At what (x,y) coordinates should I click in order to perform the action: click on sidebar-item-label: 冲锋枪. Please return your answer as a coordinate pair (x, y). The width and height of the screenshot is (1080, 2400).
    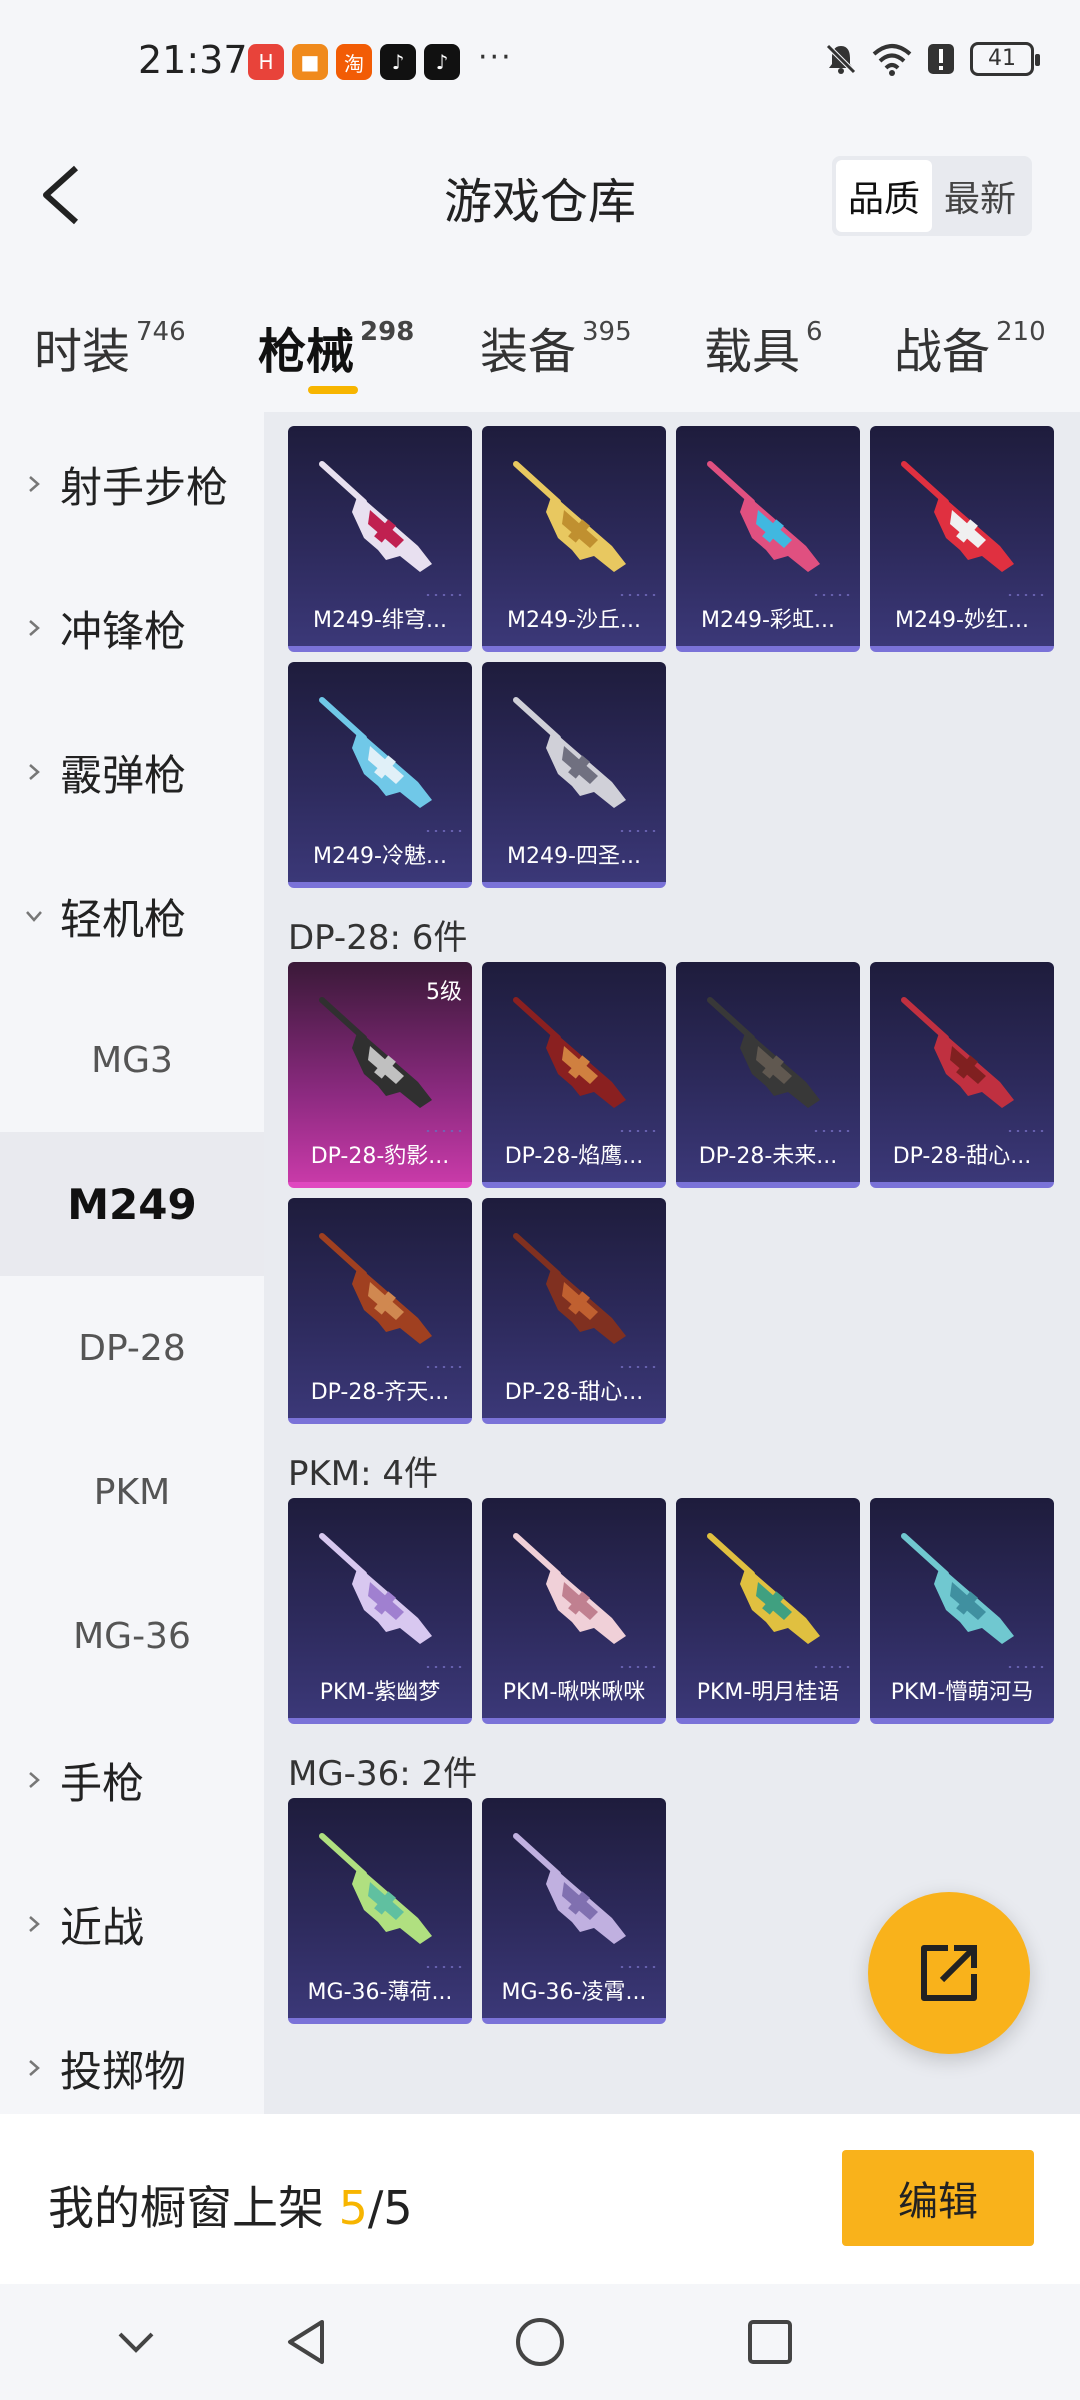
    Looking at the image, I should click on (123, 631).